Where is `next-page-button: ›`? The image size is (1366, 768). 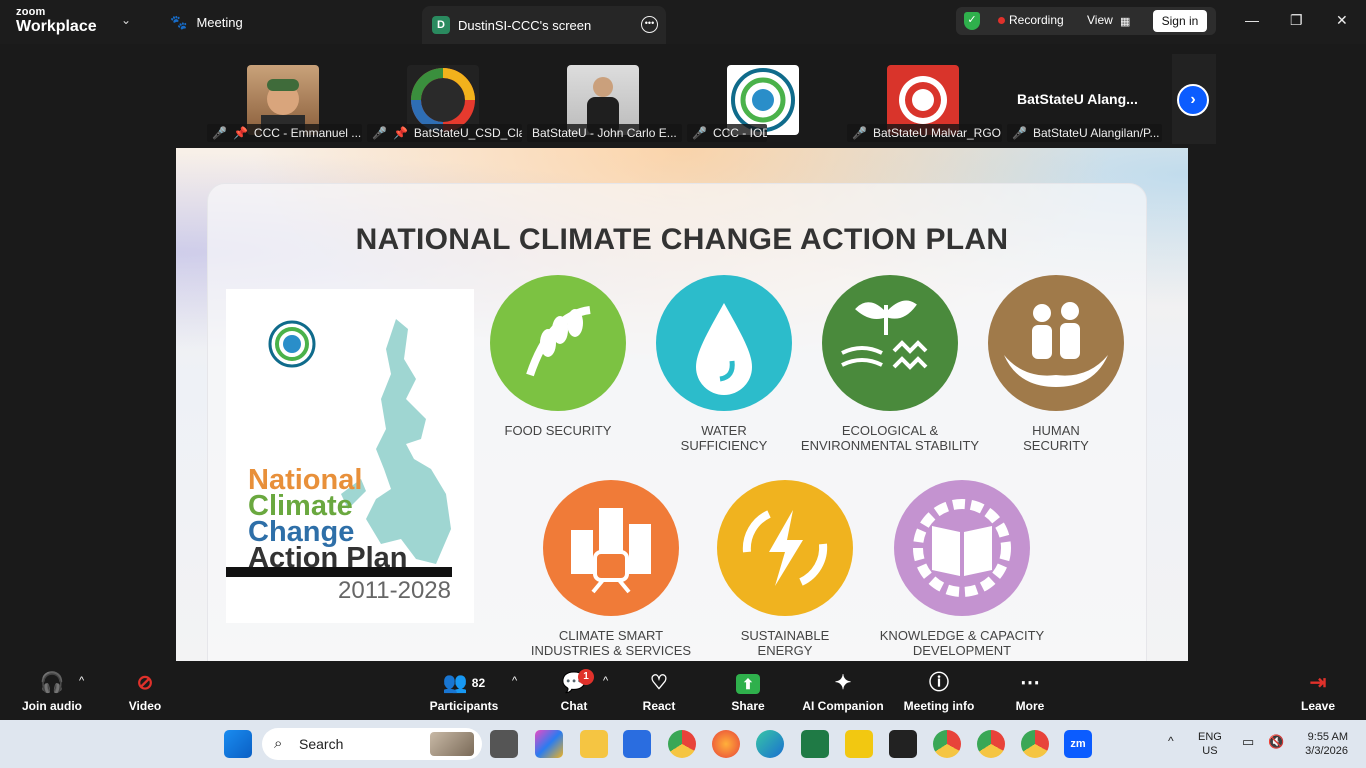 next-page-button: › is located at coordinates (1194, 99).